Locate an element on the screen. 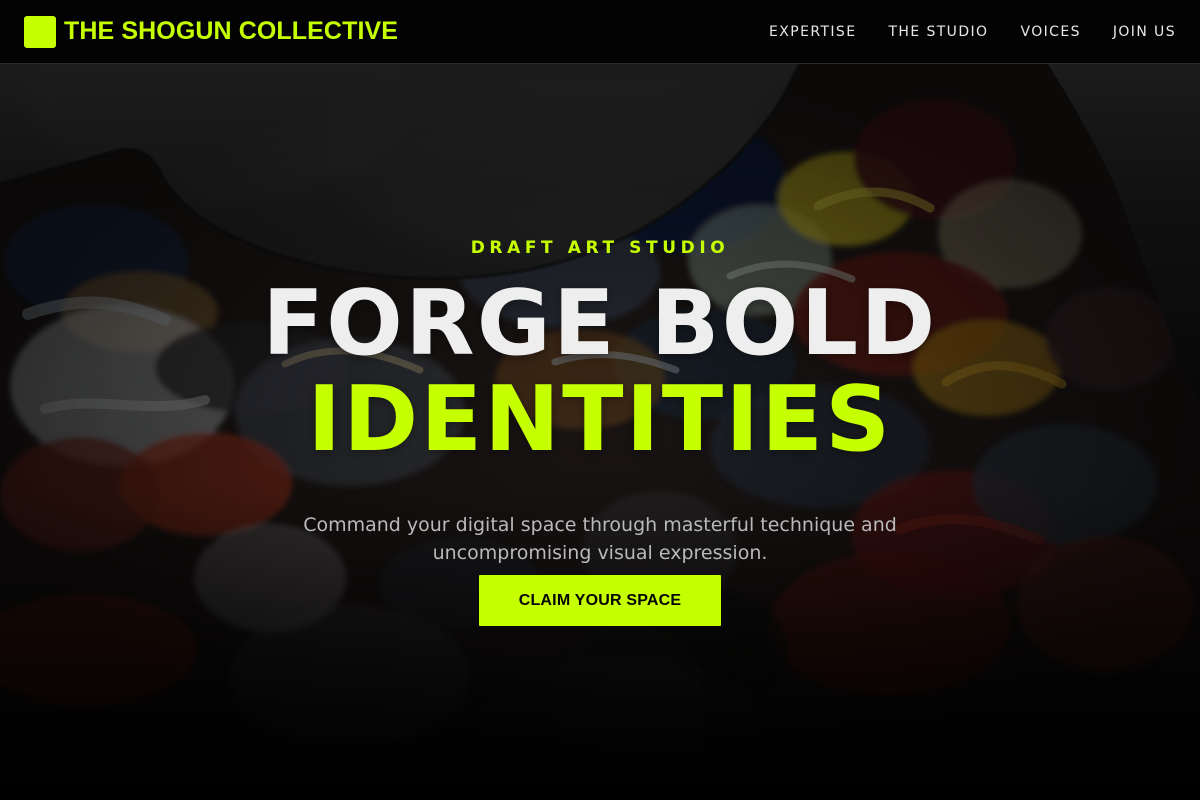 Image resolution: width=1200 pixels, height=800 pixels. hero-headline-line-2: IDENTITIES is located at coordinates (600, 419).